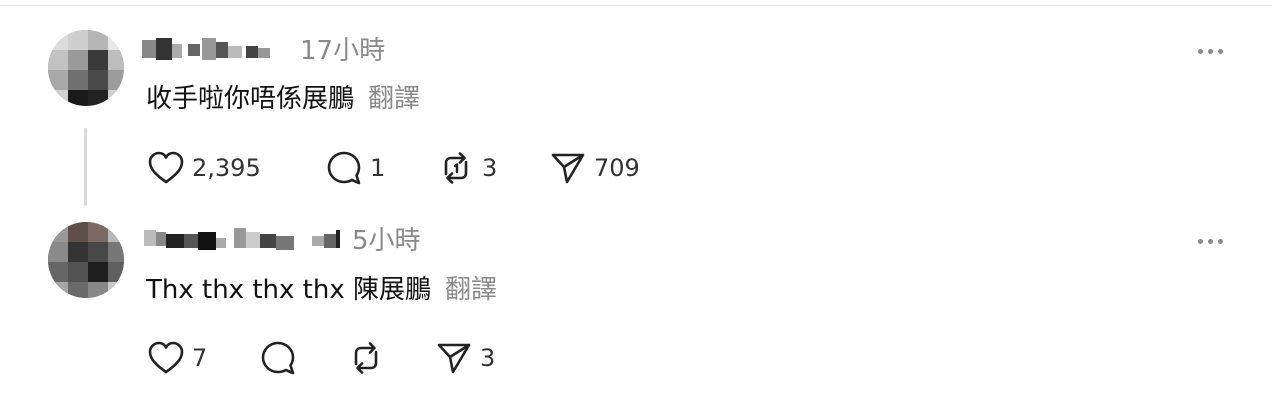  I want to click on reply-count: 1, so click(378, 168).